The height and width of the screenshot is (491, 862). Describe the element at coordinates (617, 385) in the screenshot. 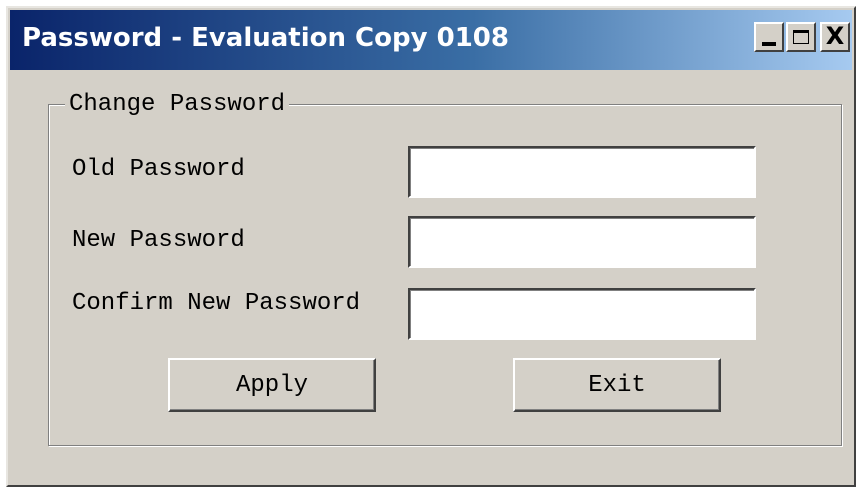

I see `exit-button: Exit` at that location.